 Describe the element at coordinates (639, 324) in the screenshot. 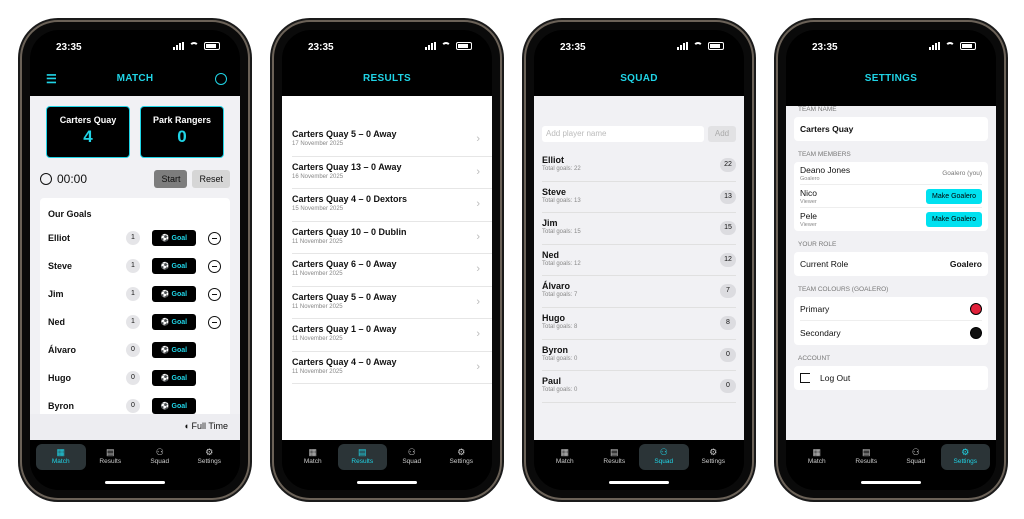

I see `squad-row: Hugo Total goals: 8 8` at that location.